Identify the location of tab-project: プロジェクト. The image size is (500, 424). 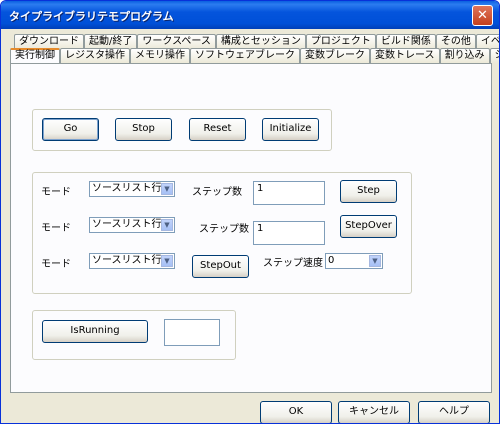
(340, 41).